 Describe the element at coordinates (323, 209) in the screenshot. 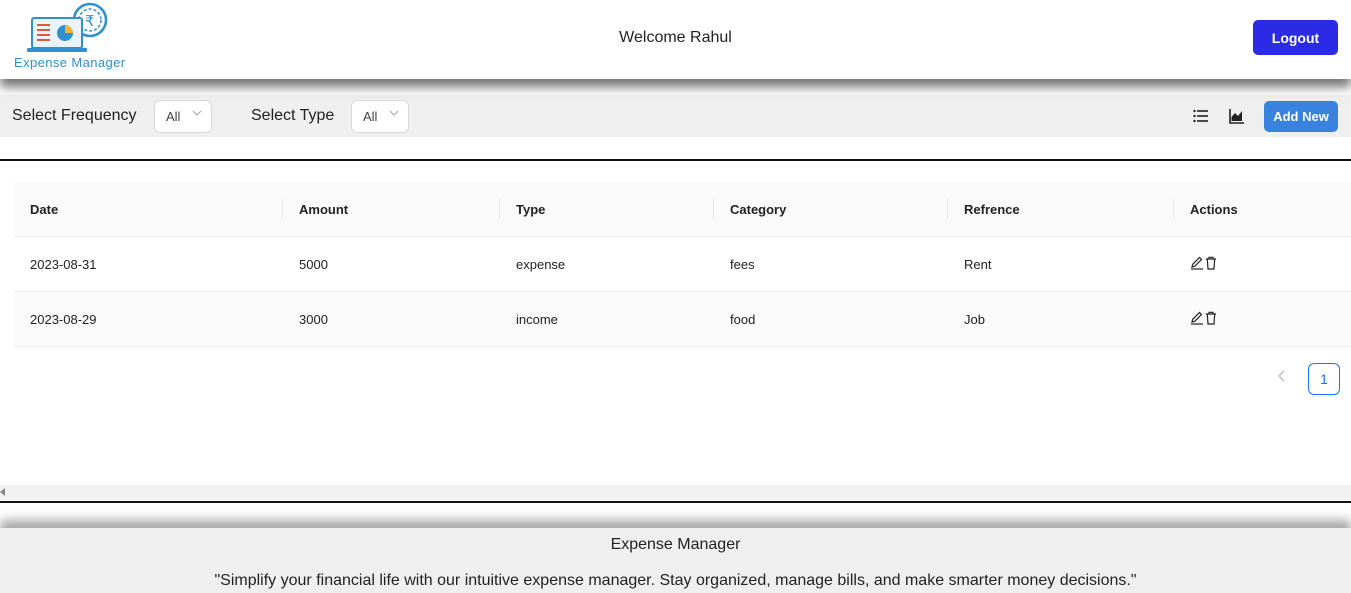

I see `column-header-amount: Amount` at that location.